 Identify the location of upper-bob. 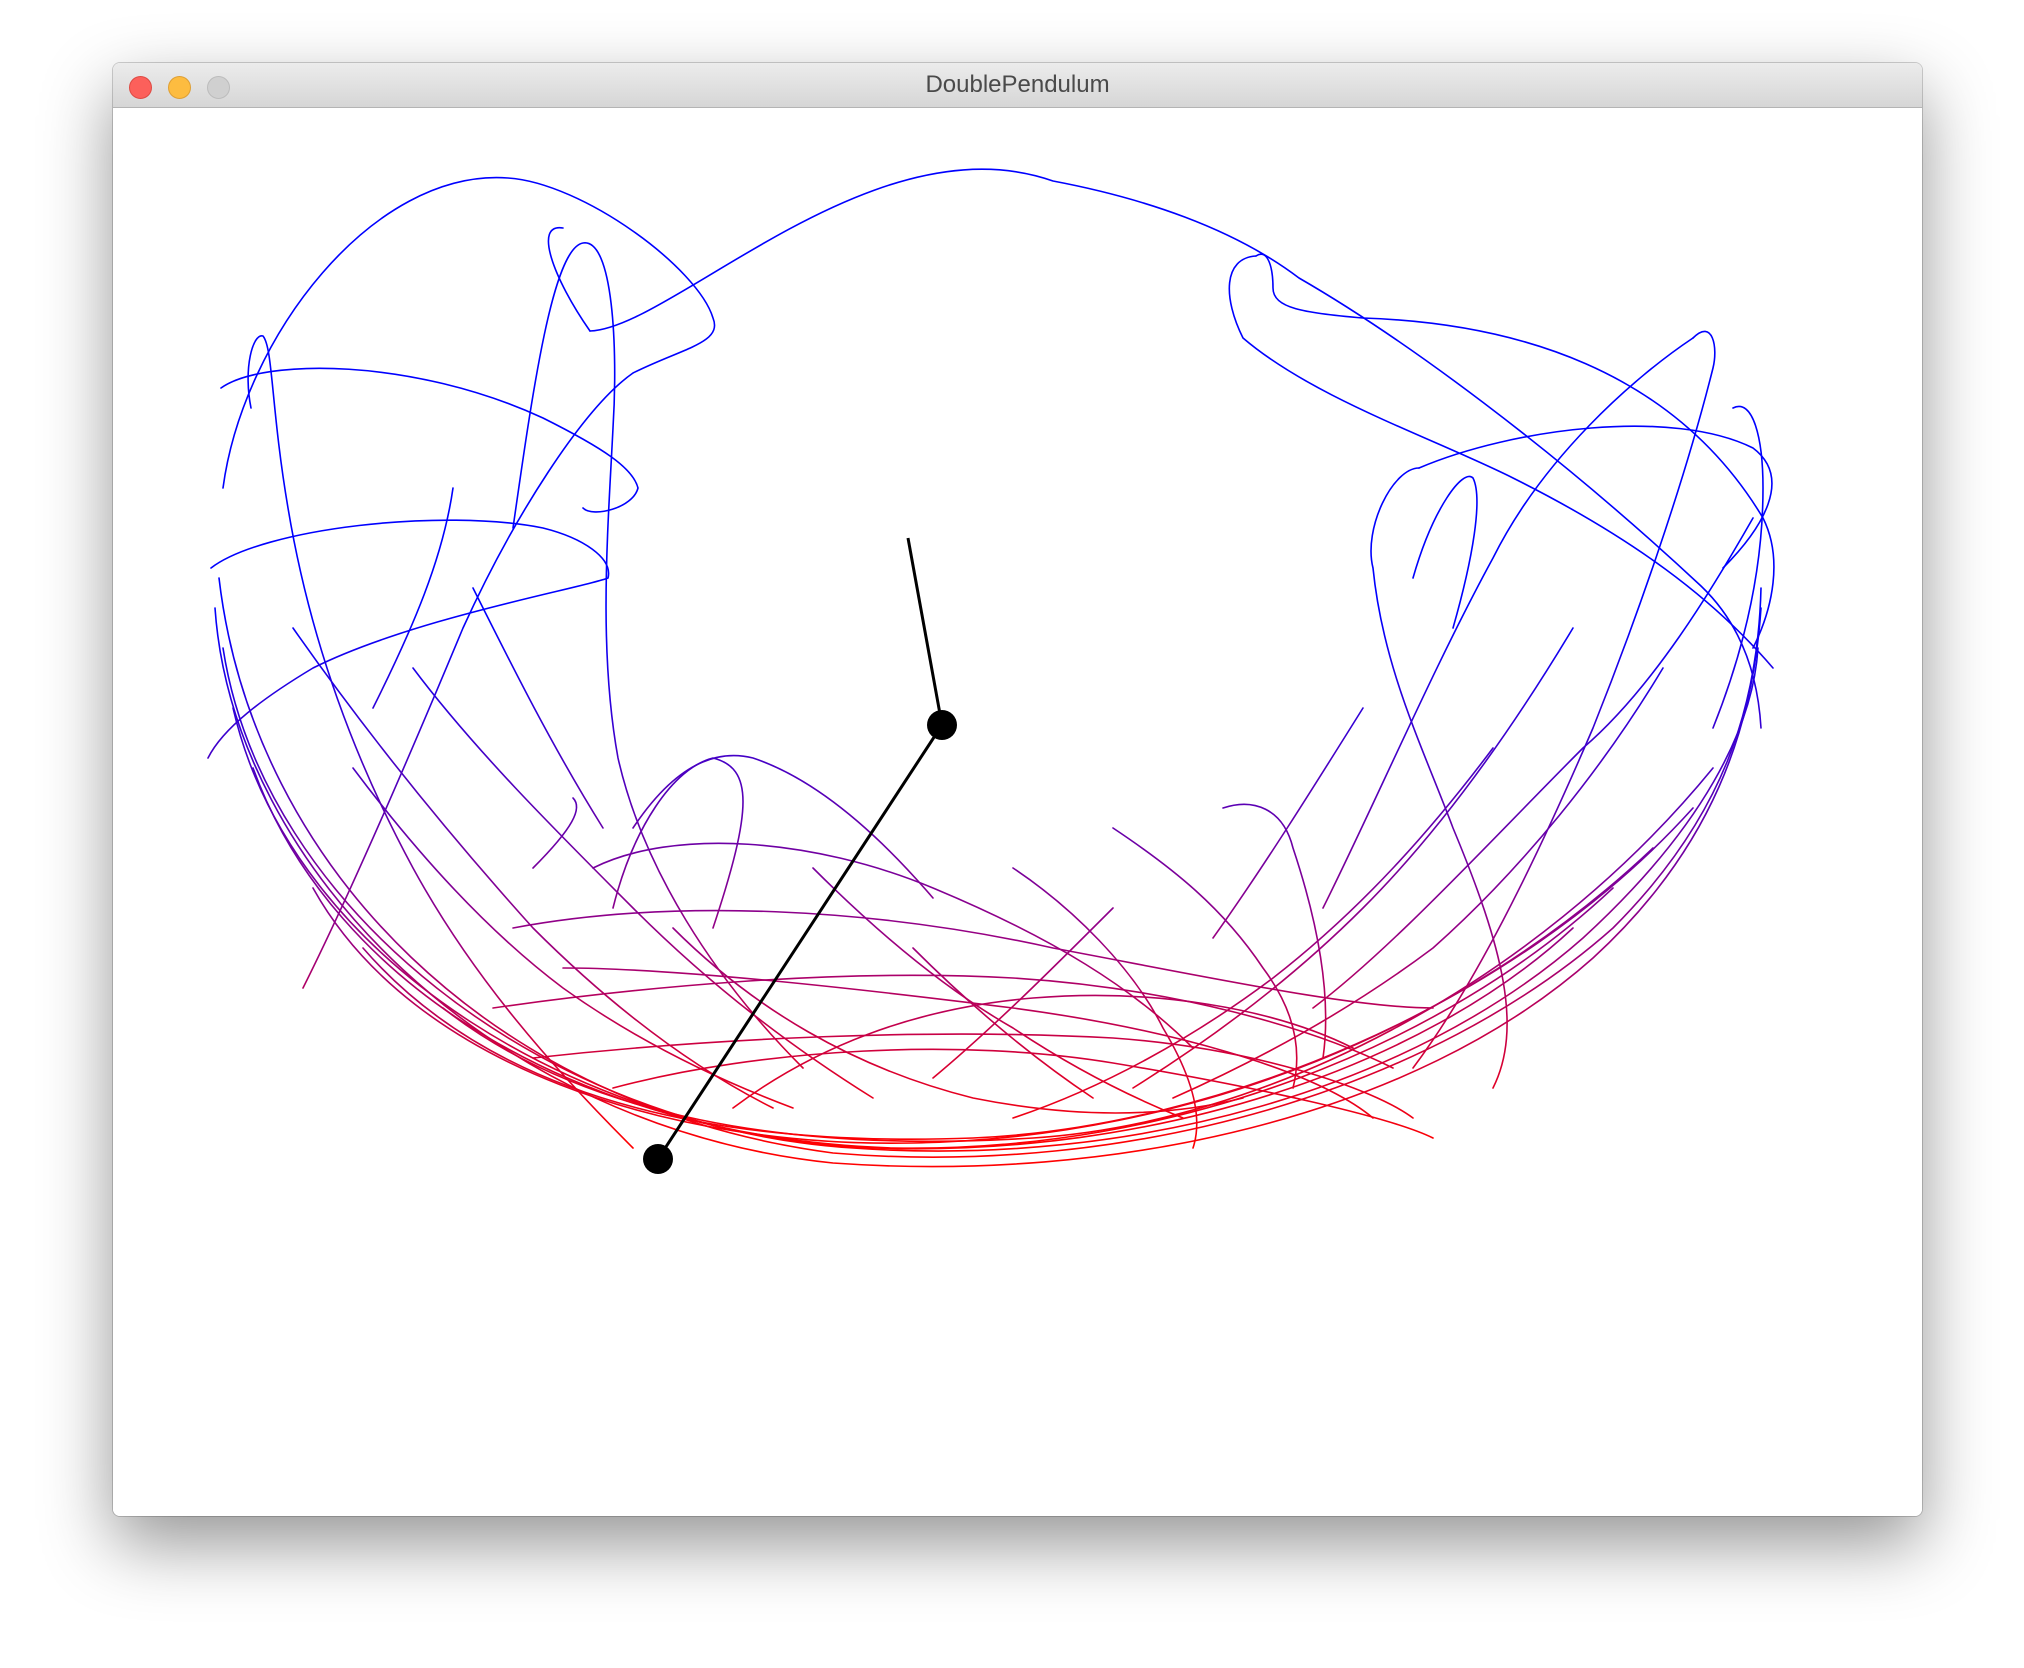
(942, 725).